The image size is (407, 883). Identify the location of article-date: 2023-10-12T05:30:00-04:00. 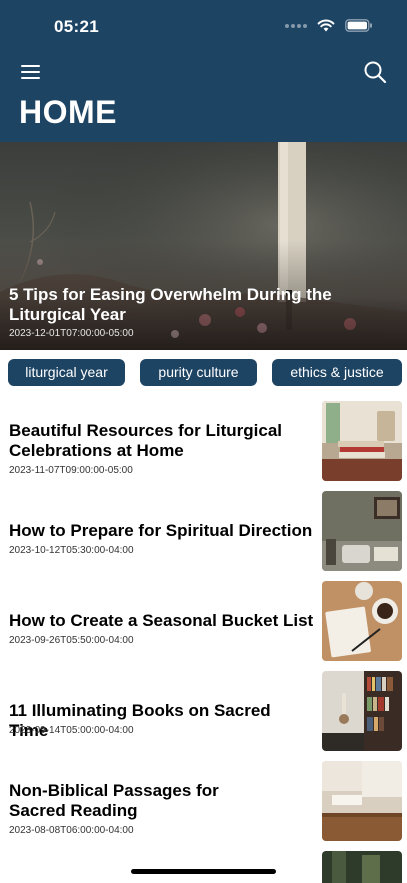
(71, 550).